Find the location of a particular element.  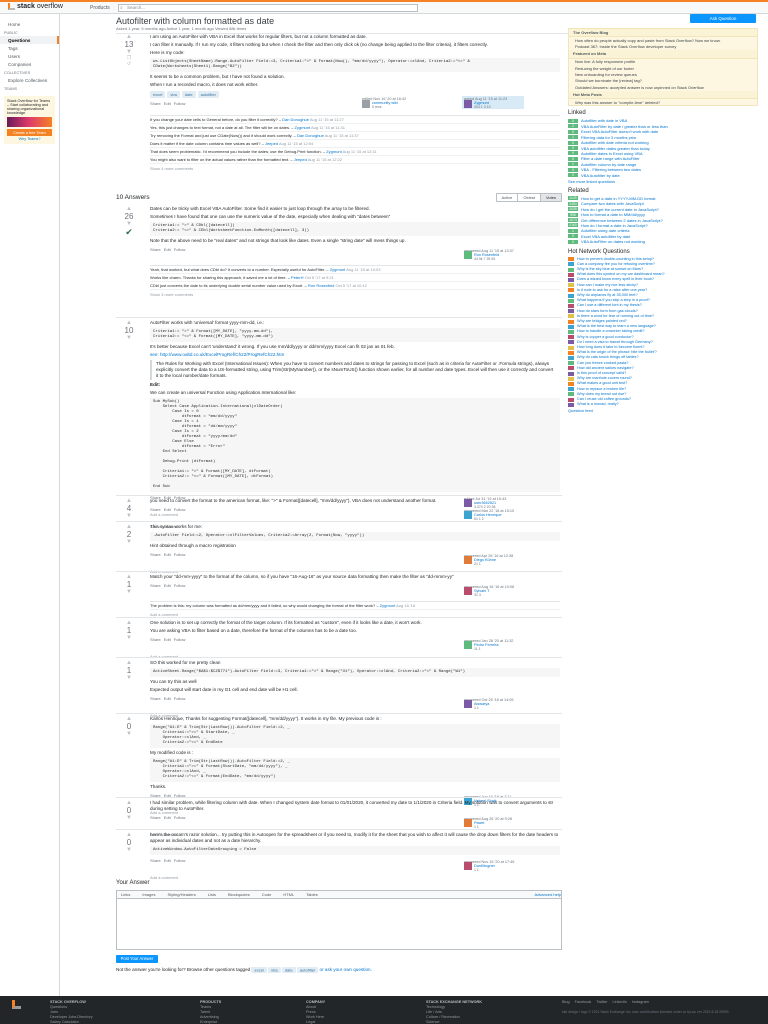

why-teams-link: Why Teams? is located at coordinates (29, 139).